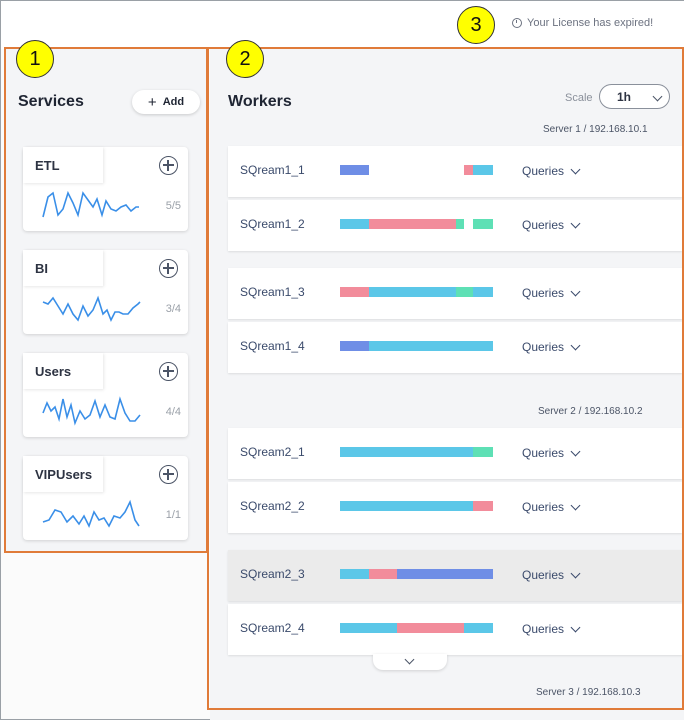 The height and width of the screenshot is (722, 686). What do you see at coordinates (517, 23) in the screenshot?
I see `clock-icon` at bounding box center [517, 23].